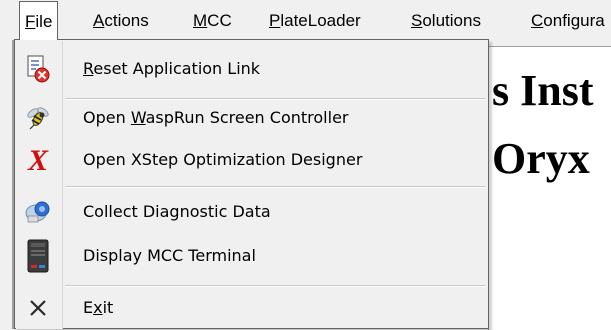 The image size is (611, 330). What do you see at coordinates (543, 90) in the screenshot?
I see `heading-line-1: s Inst` at bounding box center [543, 90].